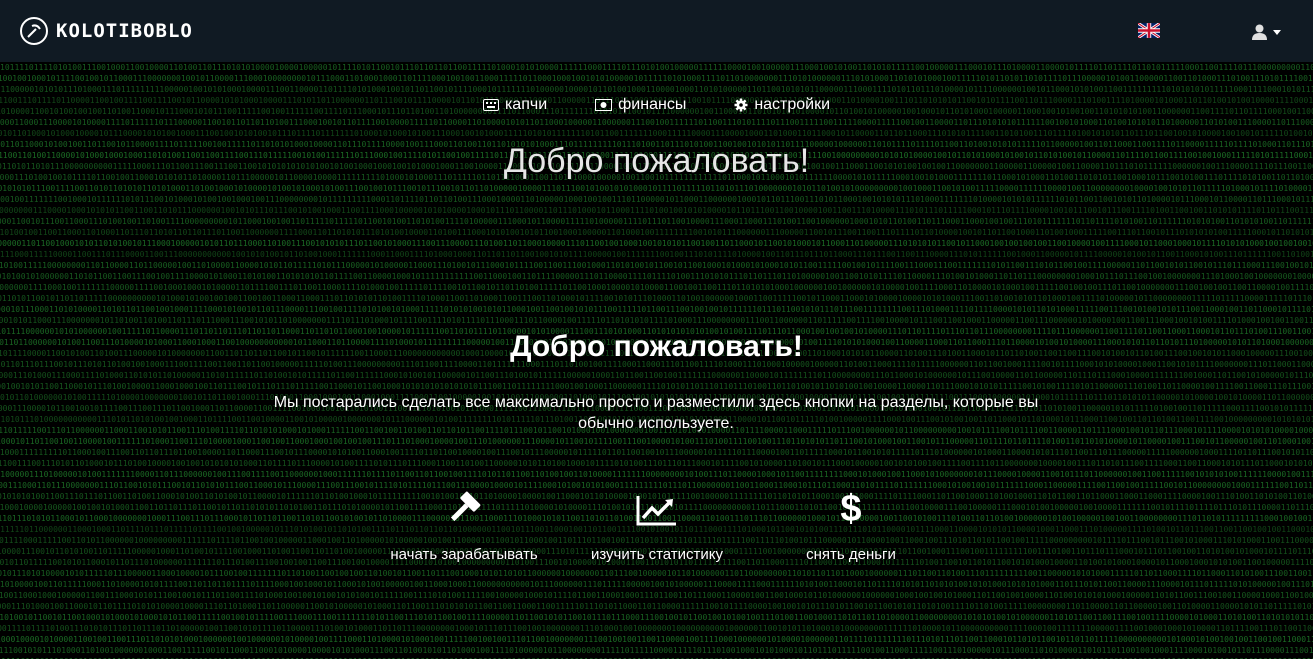 The width and height of the screenshot is (1313, 659). I want to click on subnav-item-finance: финансы, so click(640, 105).